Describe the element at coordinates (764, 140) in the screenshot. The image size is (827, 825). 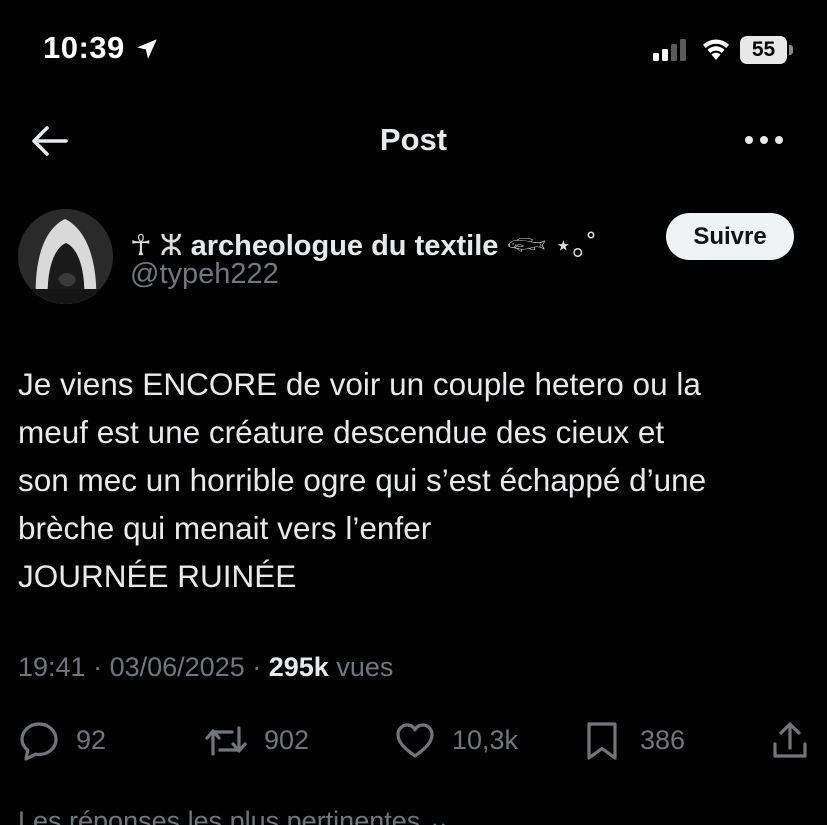
I see `more-options-icon` at that location.